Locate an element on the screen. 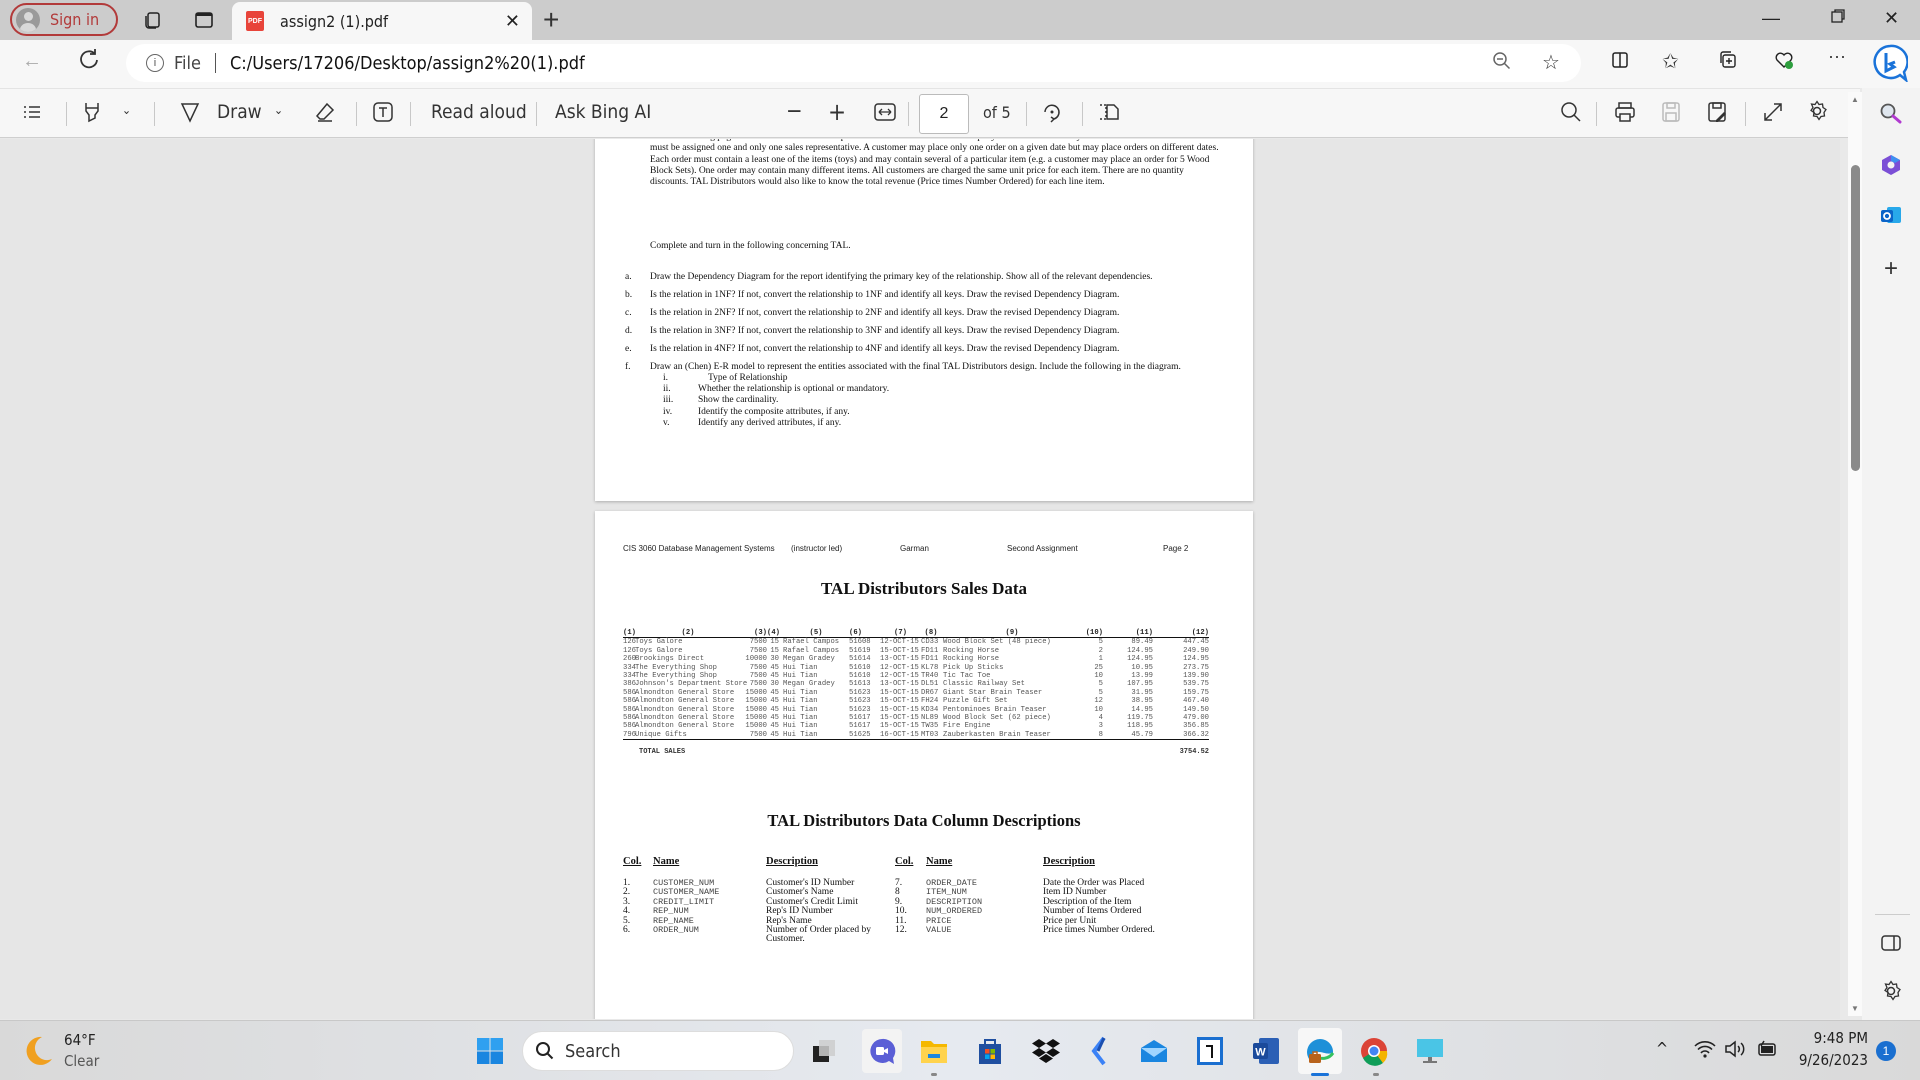 The width and height of the screenshot is (1920, 1080). vertical-tabs-icon is located at coordinates (204, 20).